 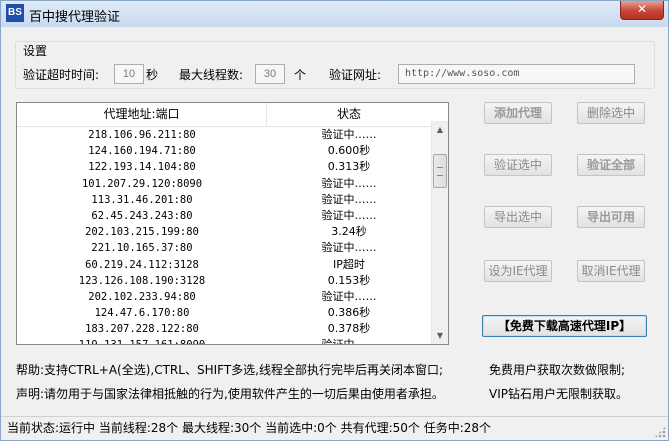 I want to click on timeout-unit: 秒, so click(x=152, y=75).